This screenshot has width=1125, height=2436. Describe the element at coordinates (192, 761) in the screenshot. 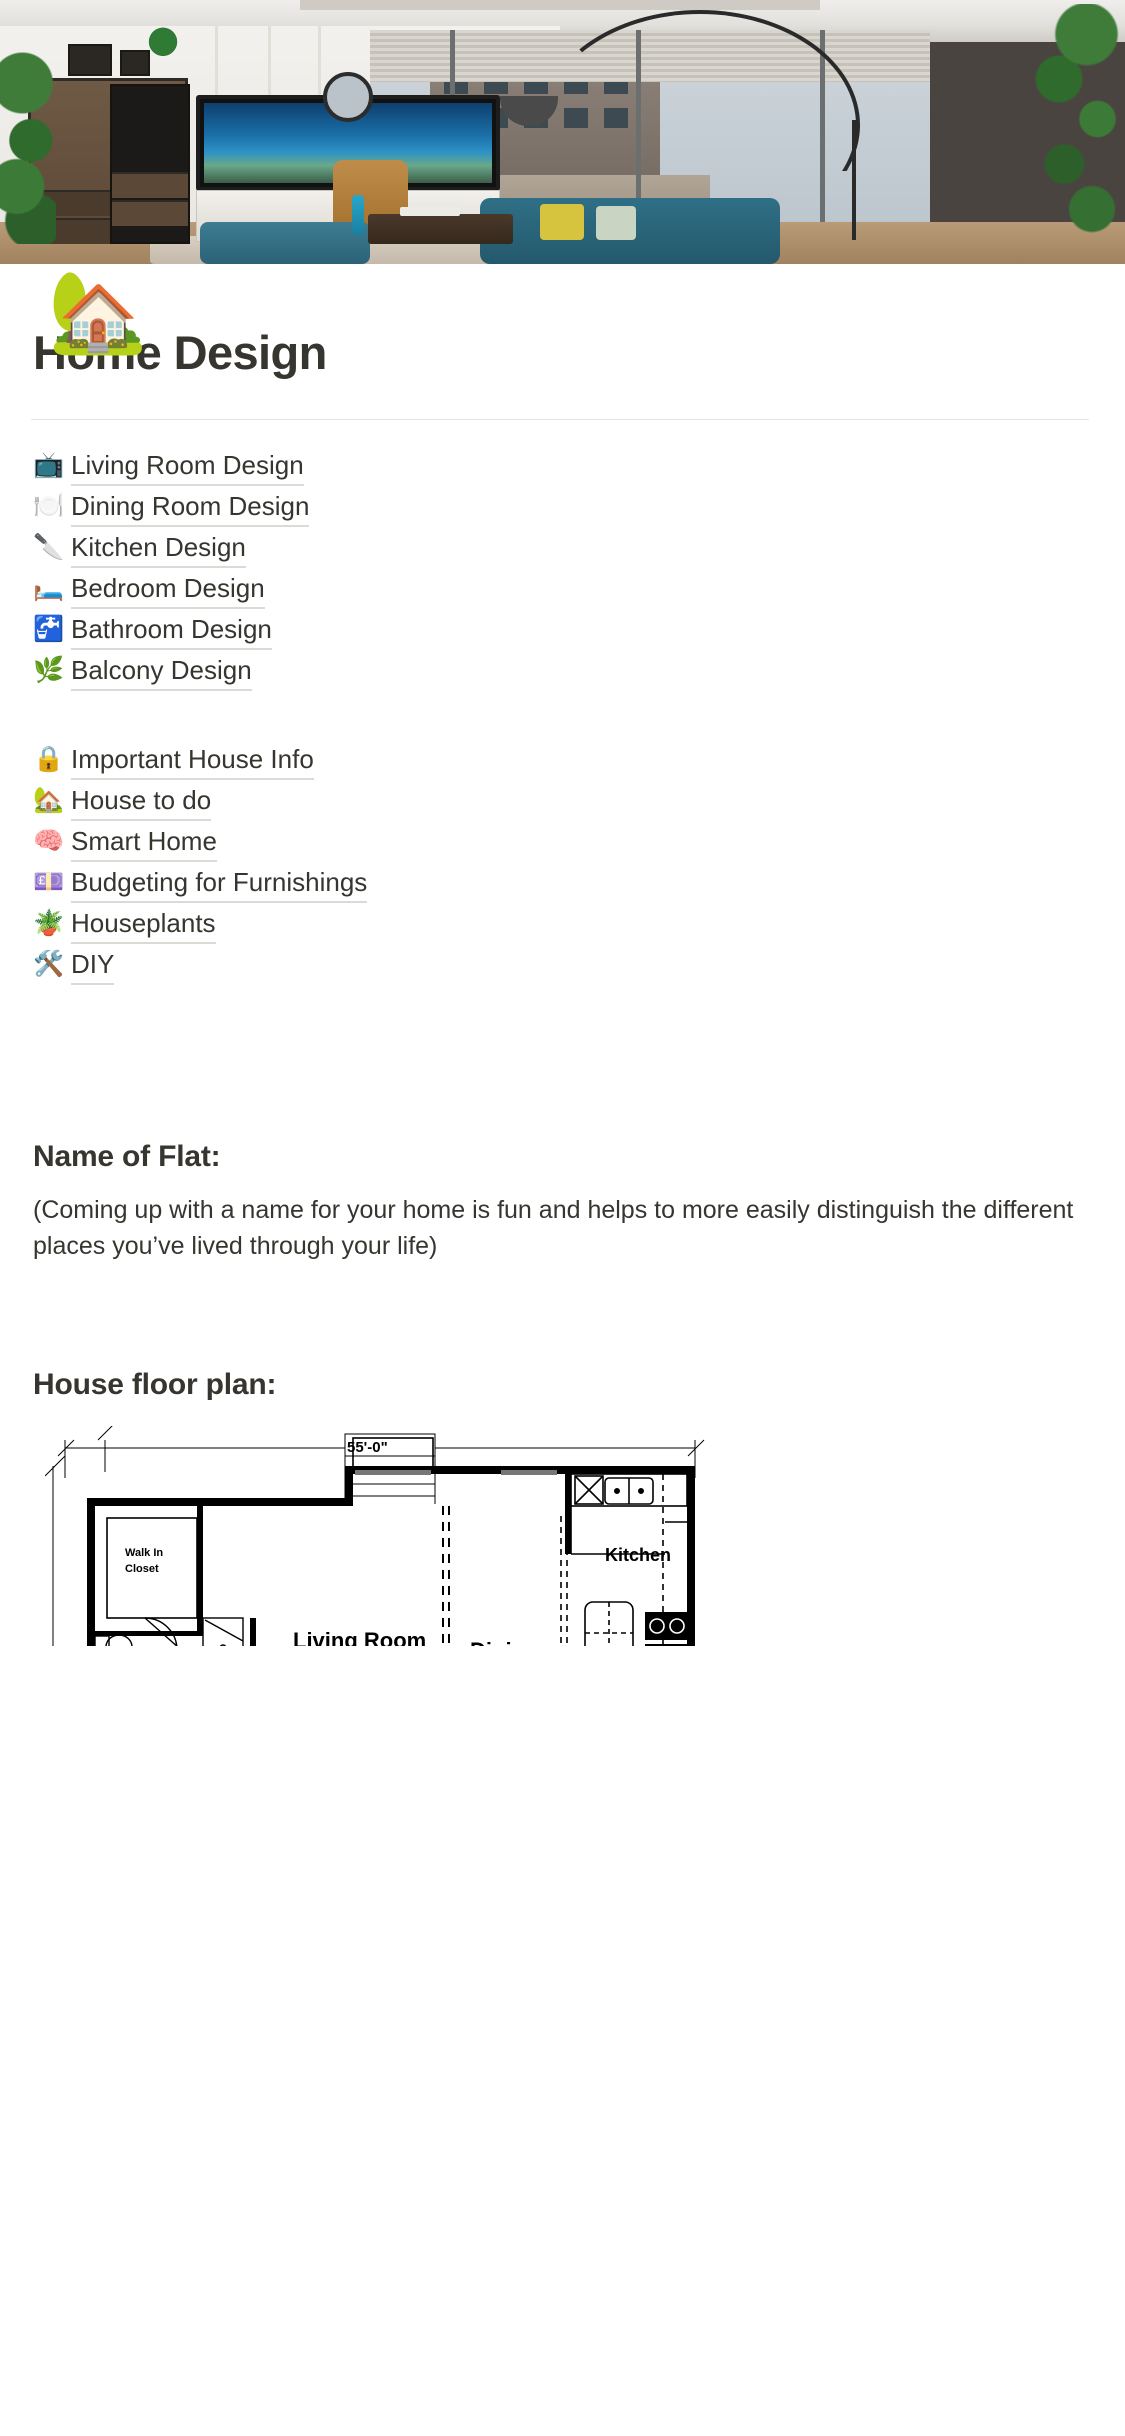

I see `page-link-label: Important House Info` at that location.